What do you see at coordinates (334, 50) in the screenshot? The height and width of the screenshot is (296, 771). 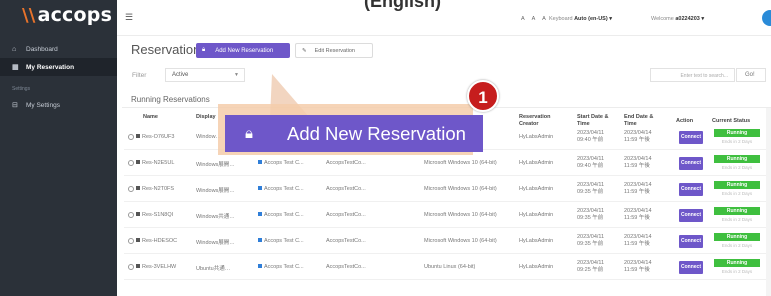 I see `edit-reservation-button: ✎ Edit Reservation` at bounding box center [334, 50].